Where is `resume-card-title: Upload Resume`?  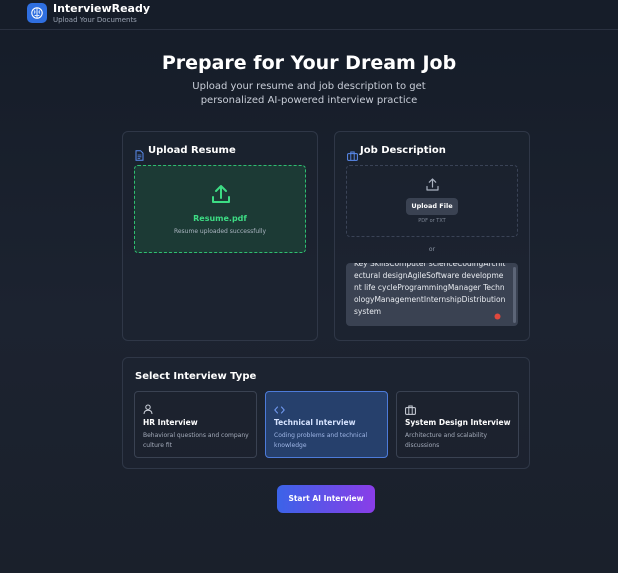 resume-card-title: Upload Resume is located at coordinates (192, 150).